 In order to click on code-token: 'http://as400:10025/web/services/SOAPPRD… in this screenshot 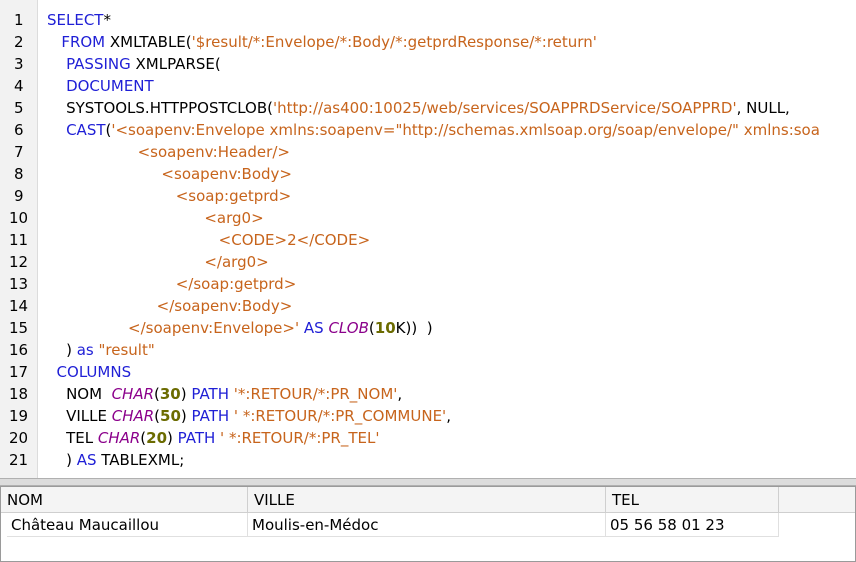, I will do `click(505, 108)`.